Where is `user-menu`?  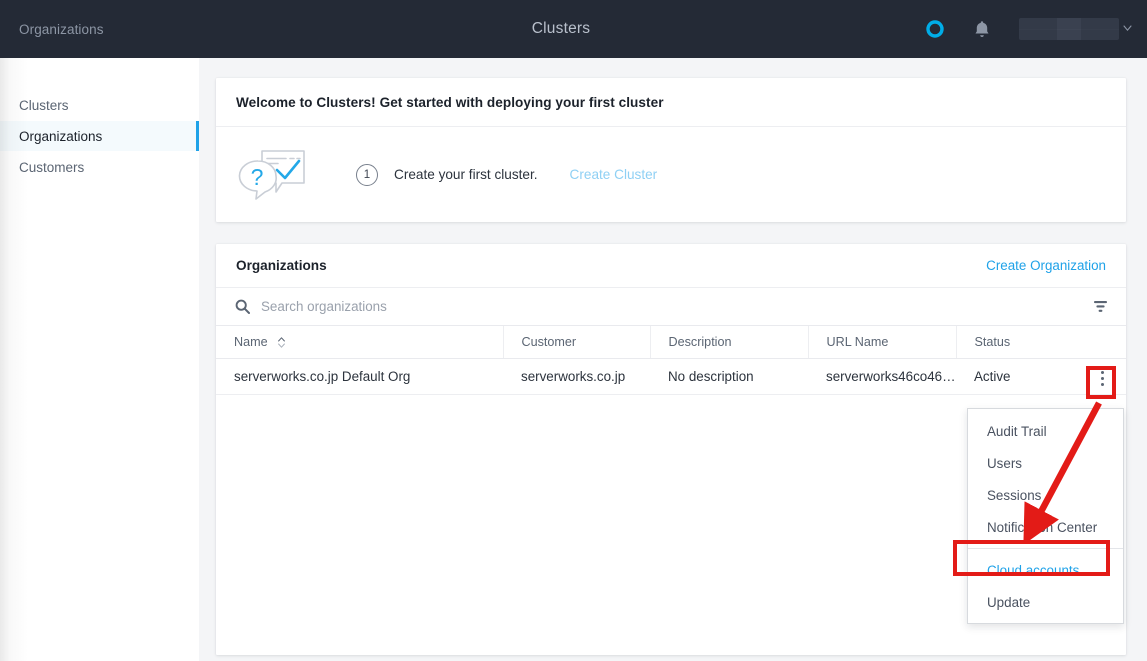 user-menu is located at coordinates (1076, 29).